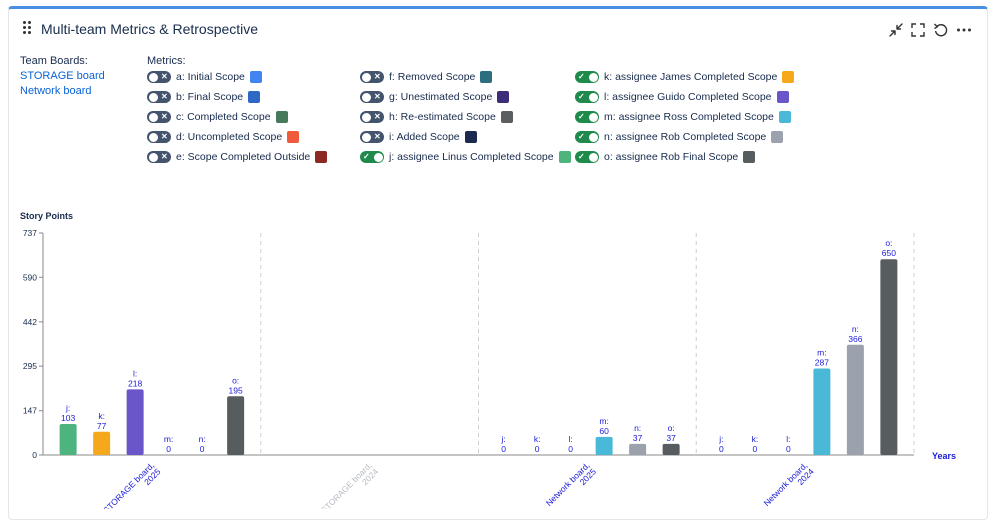 This screenshot has height=520, width=998. What do you see at coordinates (964, 30) in the screenshot?
I see `more-icon` at bounding box center [964, 30].